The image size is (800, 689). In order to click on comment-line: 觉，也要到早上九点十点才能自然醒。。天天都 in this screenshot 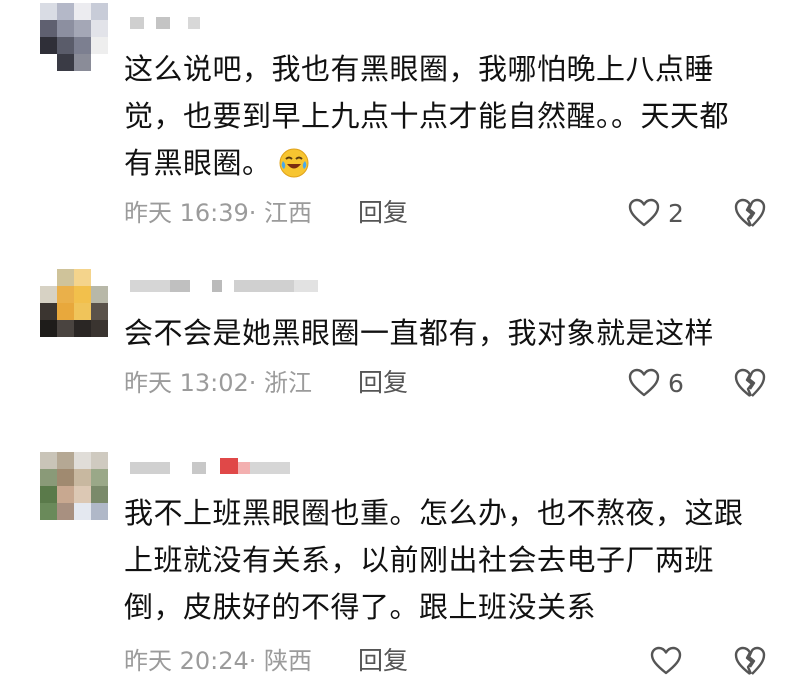, I will do `click(427, 116)`.